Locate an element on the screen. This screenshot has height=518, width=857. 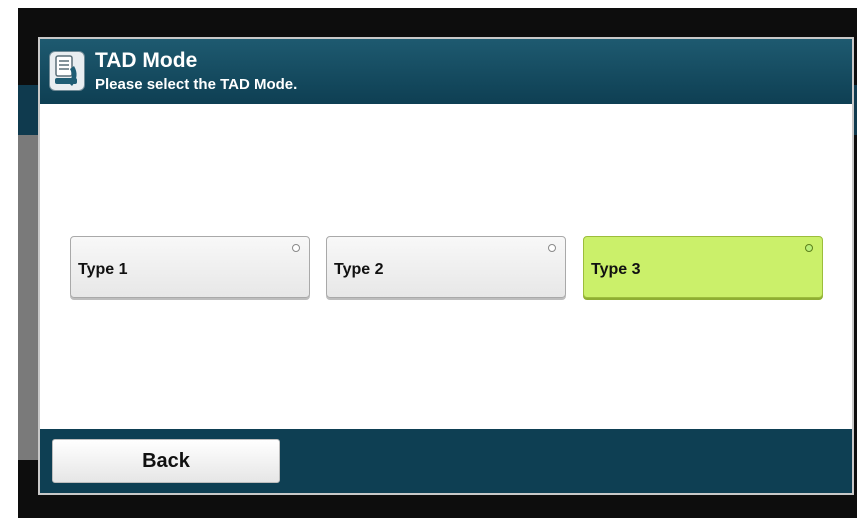
dialog-titlebar: TAD Mode Please select the TAD Mode. is located at coordinates (446, 71).